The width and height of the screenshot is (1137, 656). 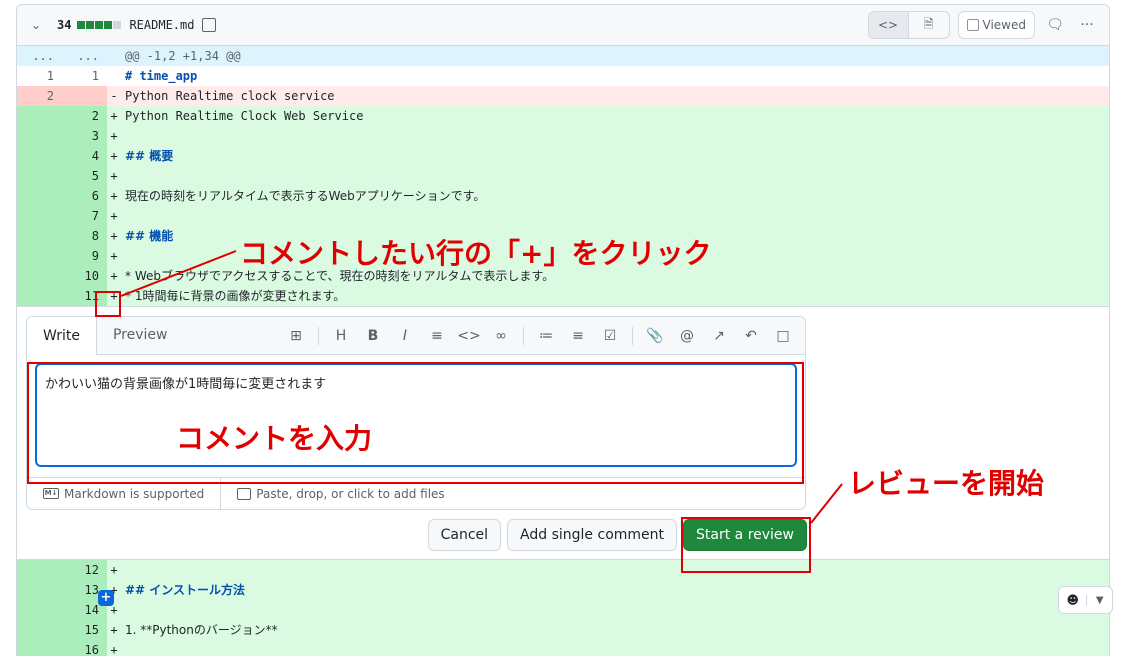 What do you see at coordinates (274, 438) in the screenshot?
I see `annotation-enter-comment: コメントを入力` at bounding box center [274, 438].